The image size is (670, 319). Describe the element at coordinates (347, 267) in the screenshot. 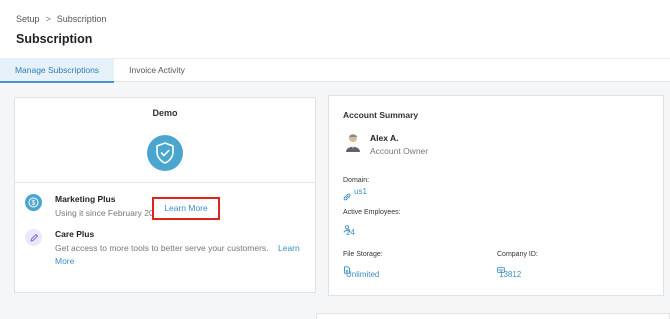

I see `file-icon` at that location.